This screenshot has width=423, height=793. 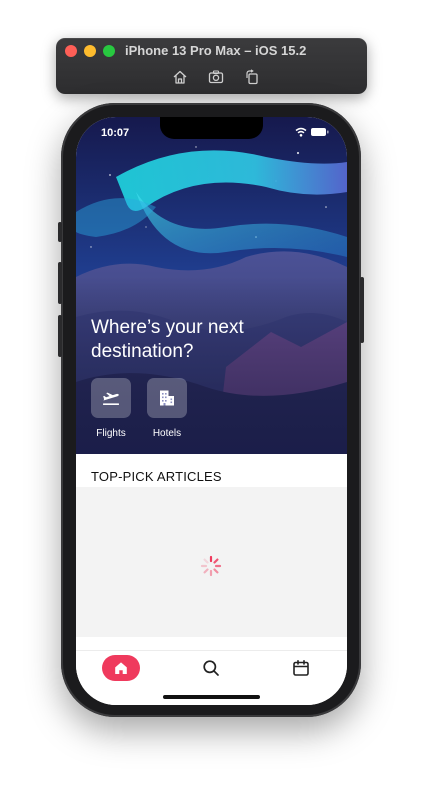 I want to click on notch, so click(x=211, y=128).